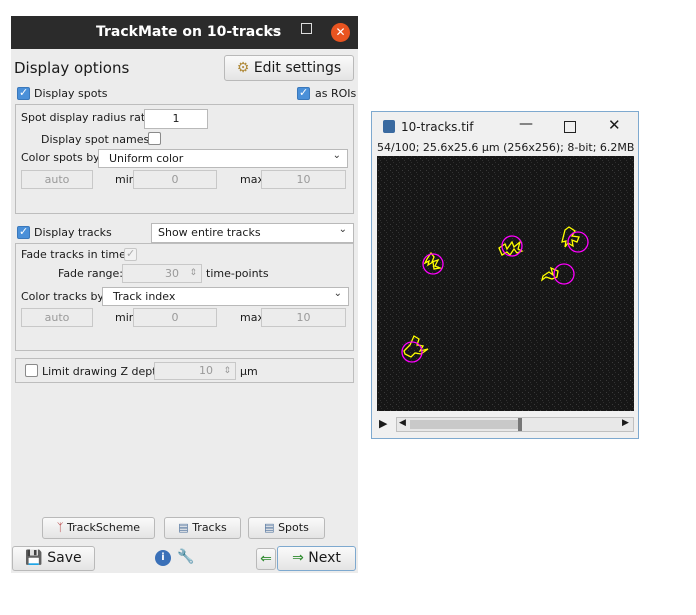 The height and width of the screenshot is (615, 696). I want to click on zdepth-label: Limit drawing Z depth, so click(103, 371).